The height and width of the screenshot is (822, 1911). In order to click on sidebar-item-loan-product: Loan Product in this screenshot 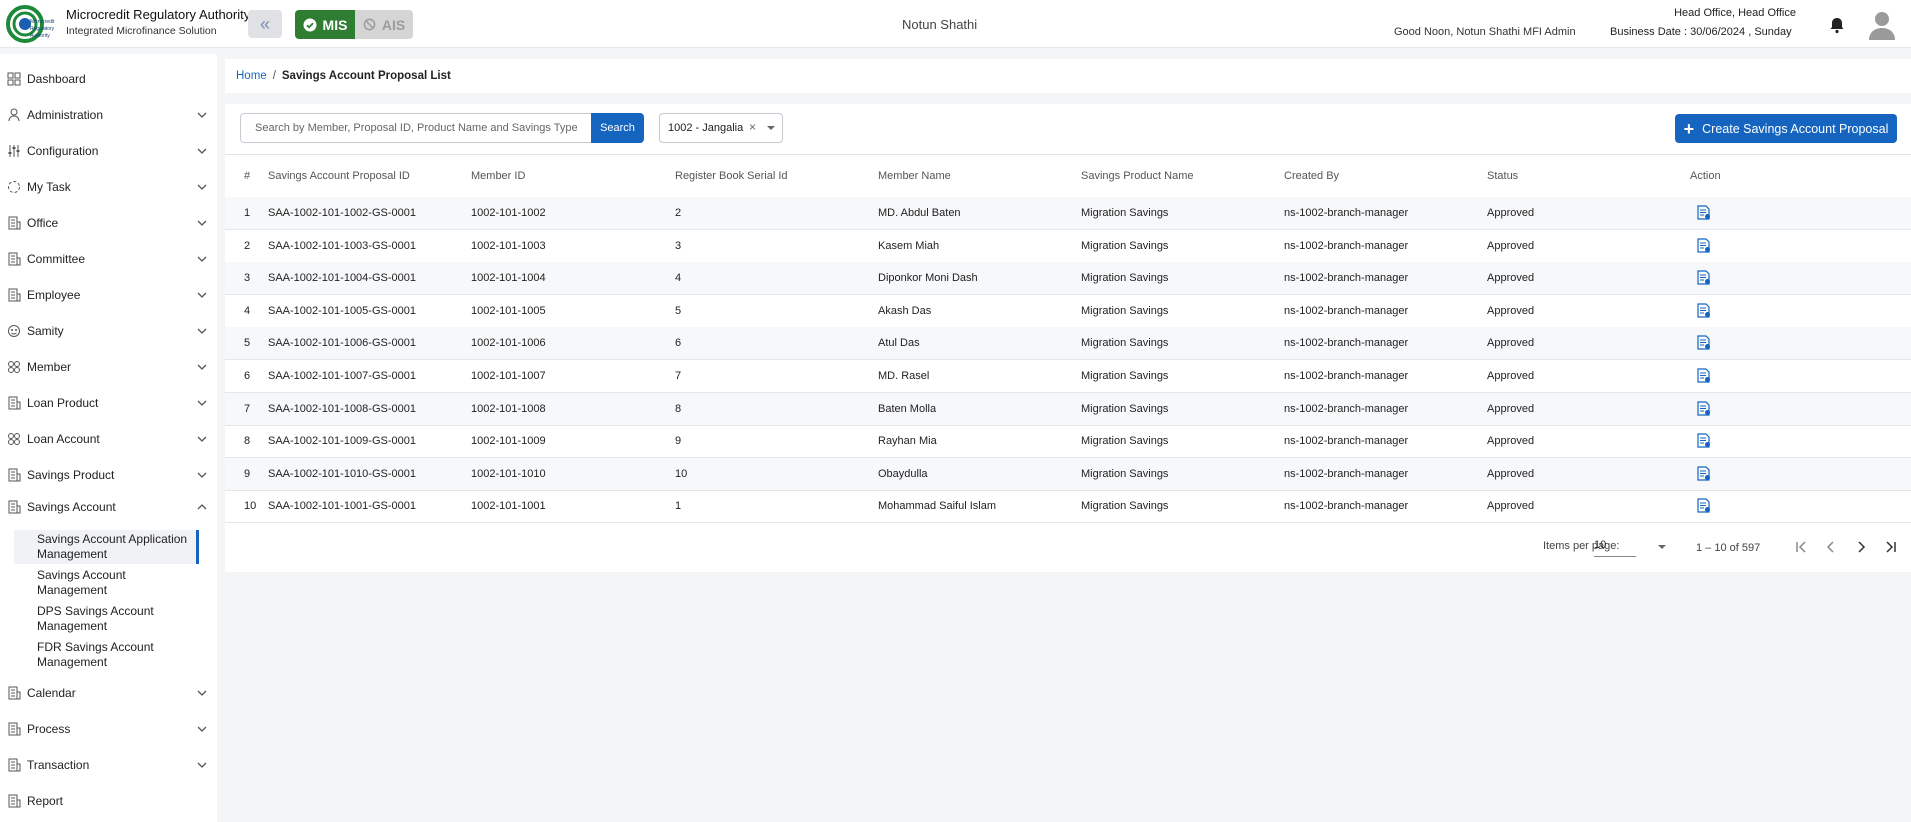, I will do `click(108, 403)`.